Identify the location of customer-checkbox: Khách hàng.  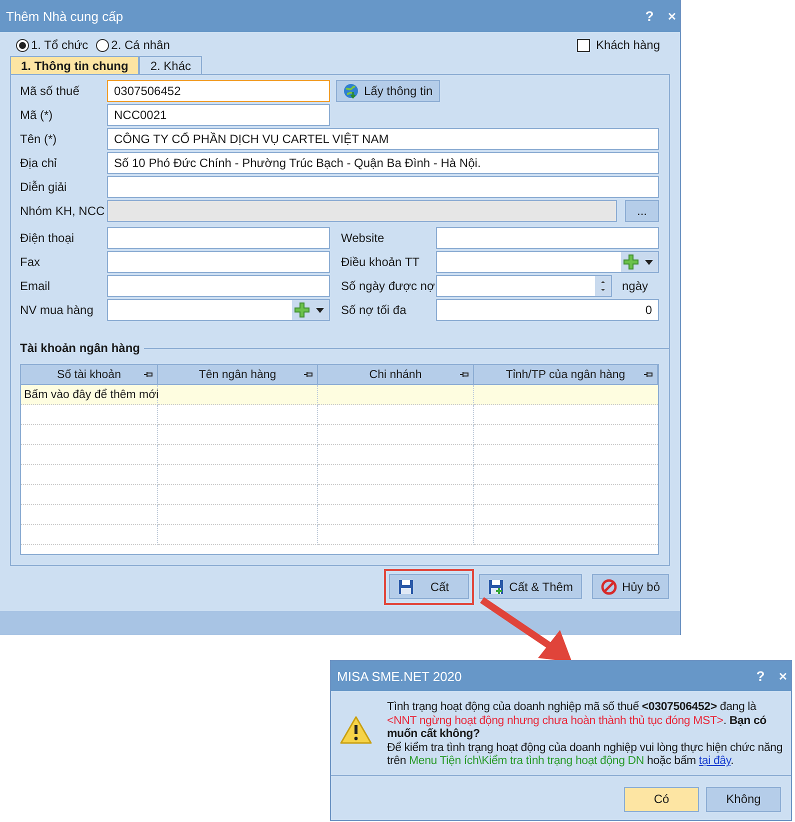
(618, 45).